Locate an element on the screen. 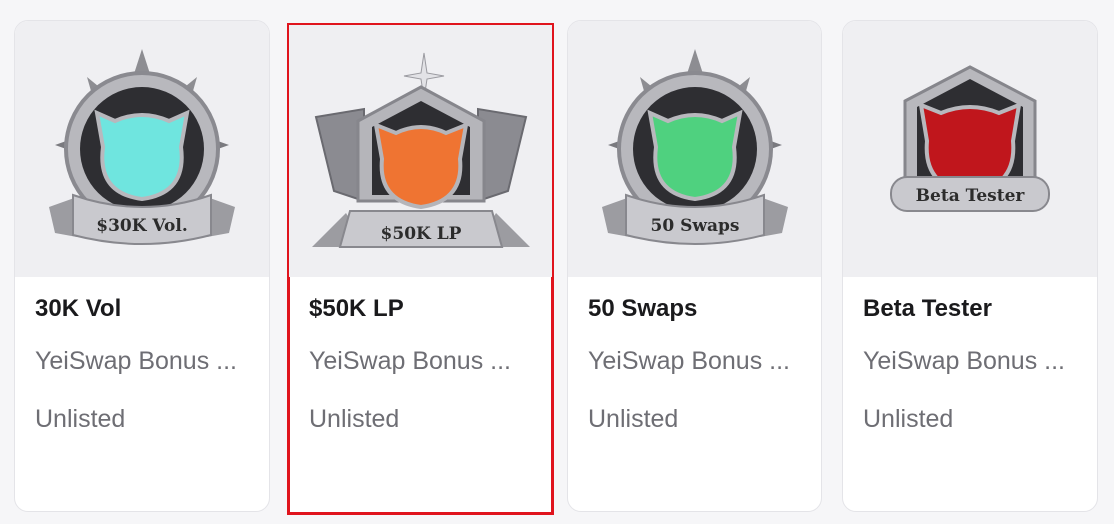  badge-30k-vol-icon: $30K Vol. is located at coordinates (142, 147).